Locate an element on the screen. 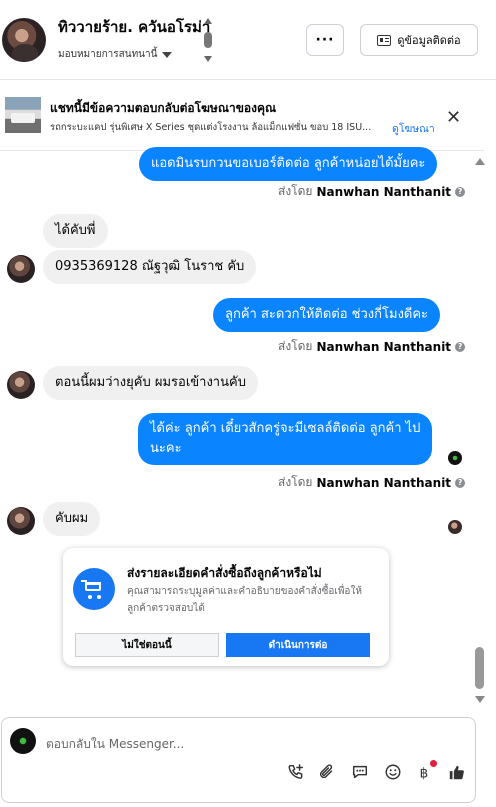 The image size is (496, 807). view-contact-info-label: ดูข้อมูลติดต่อ is located at coordinates (429, 40).